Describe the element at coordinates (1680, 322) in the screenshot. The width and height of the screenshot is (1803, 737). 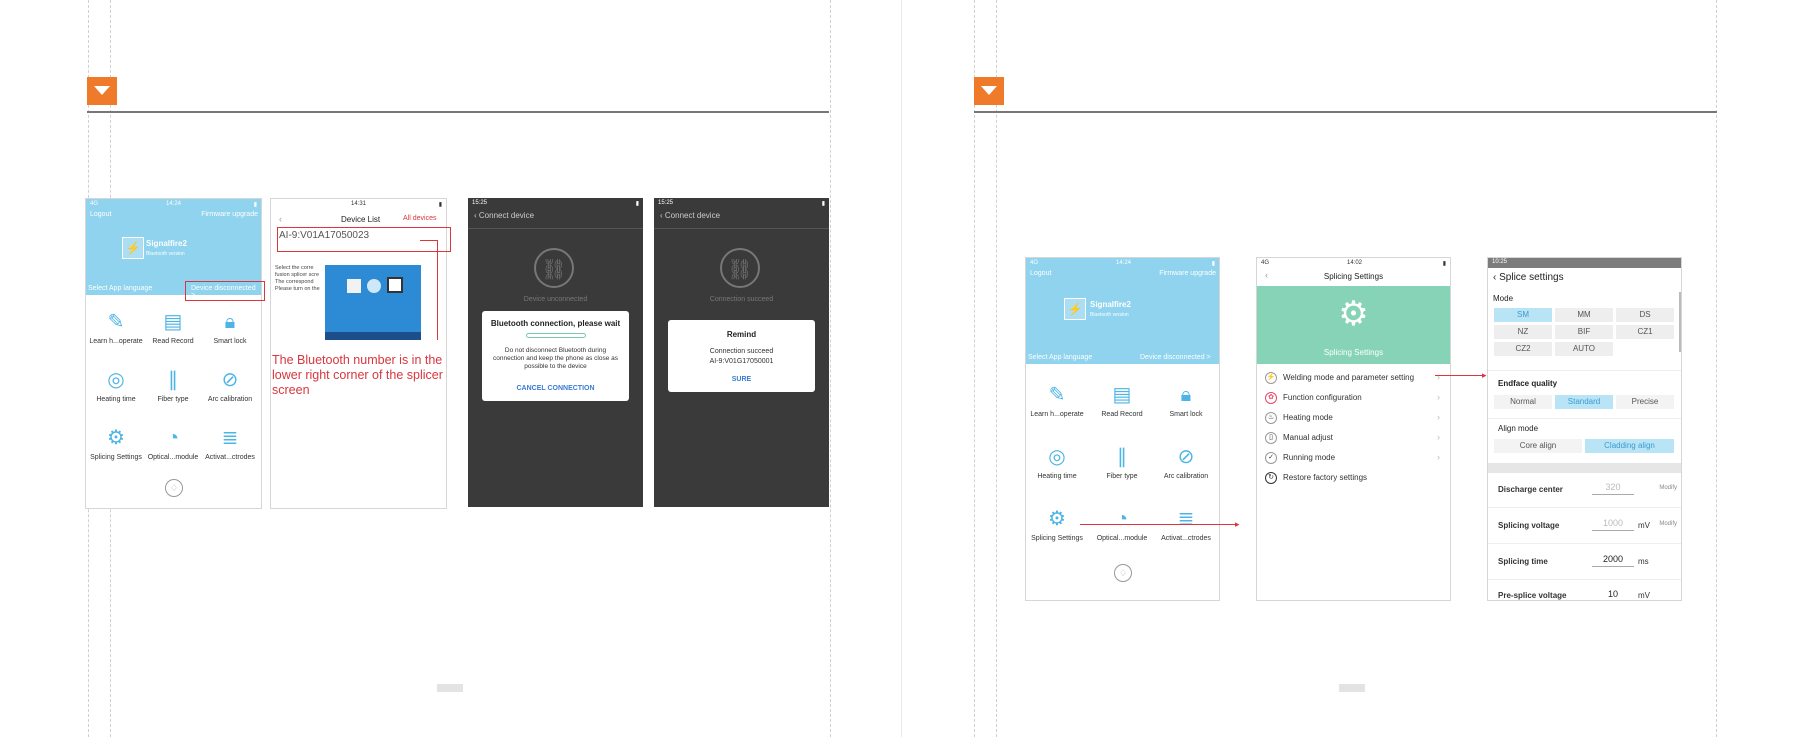
I see `scrollbar` at that location.